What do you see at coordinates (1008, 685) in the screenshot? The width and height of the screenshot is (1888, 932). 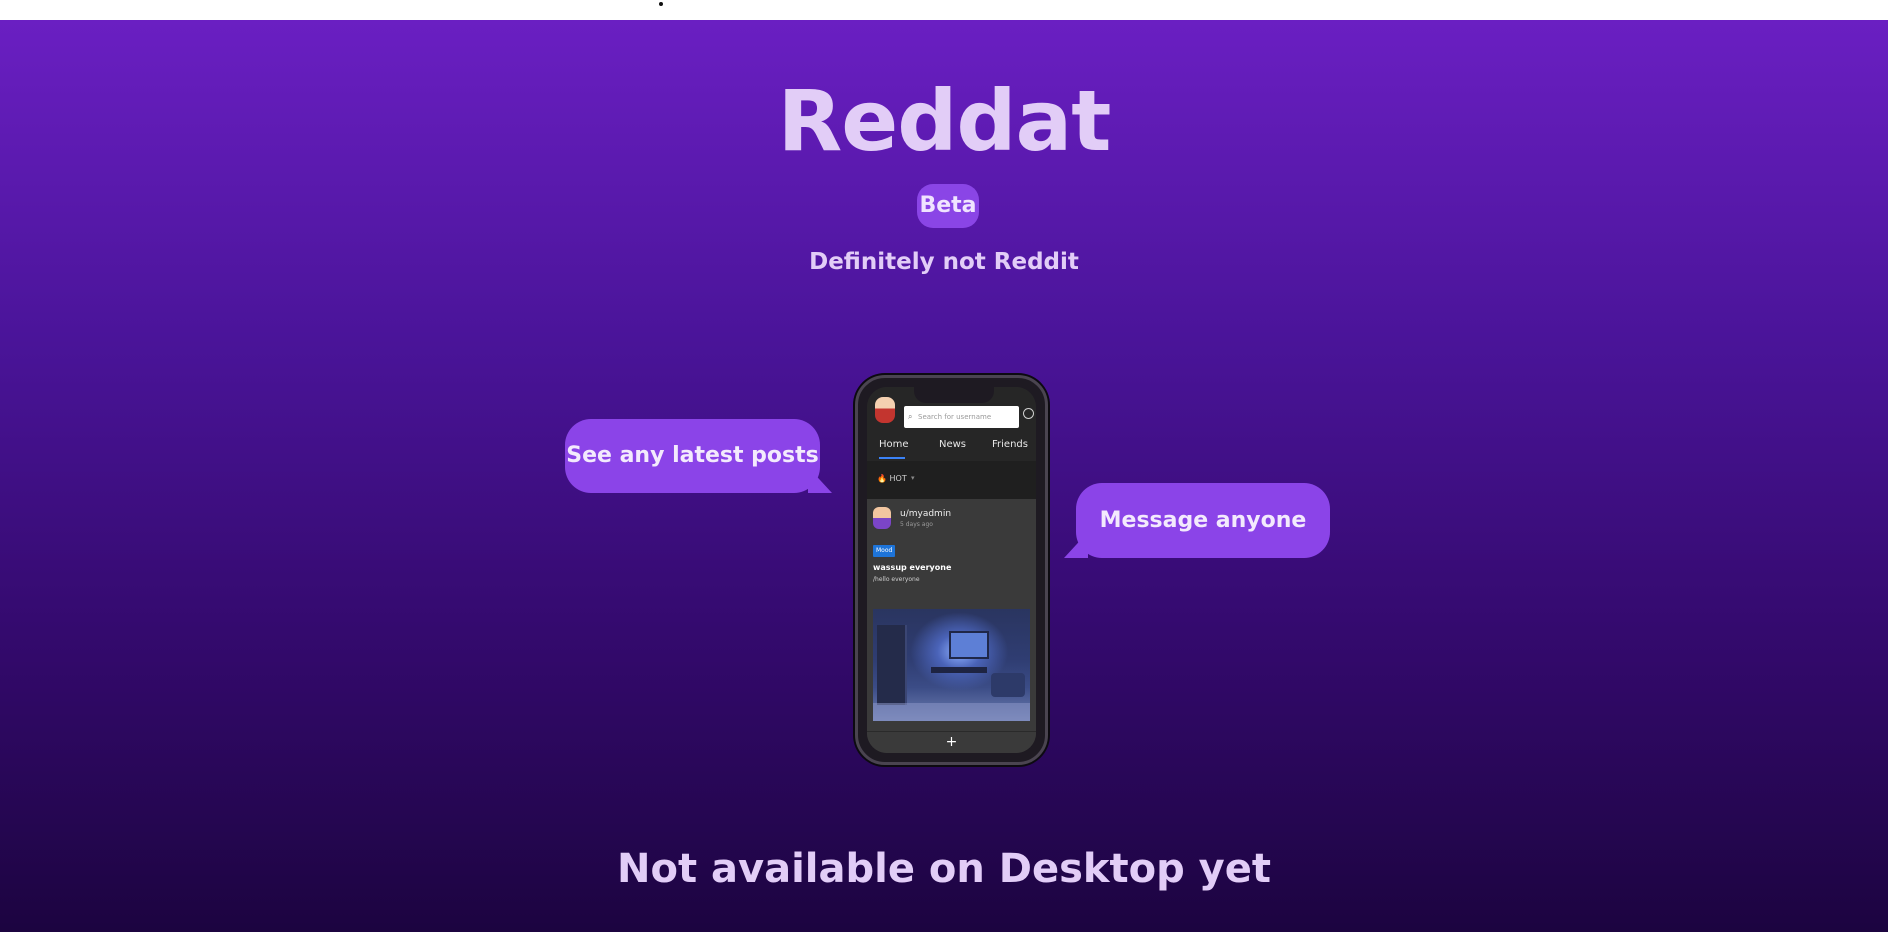 I see `image-sofa` at bounding box center [1008, 685].